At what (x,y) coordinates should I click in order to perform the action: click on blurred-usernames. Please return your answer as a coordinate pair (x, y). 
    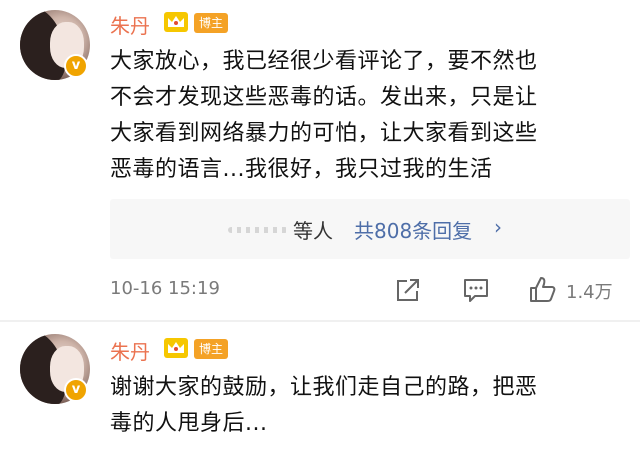
    Looking at the image, I should click on (258, 230).